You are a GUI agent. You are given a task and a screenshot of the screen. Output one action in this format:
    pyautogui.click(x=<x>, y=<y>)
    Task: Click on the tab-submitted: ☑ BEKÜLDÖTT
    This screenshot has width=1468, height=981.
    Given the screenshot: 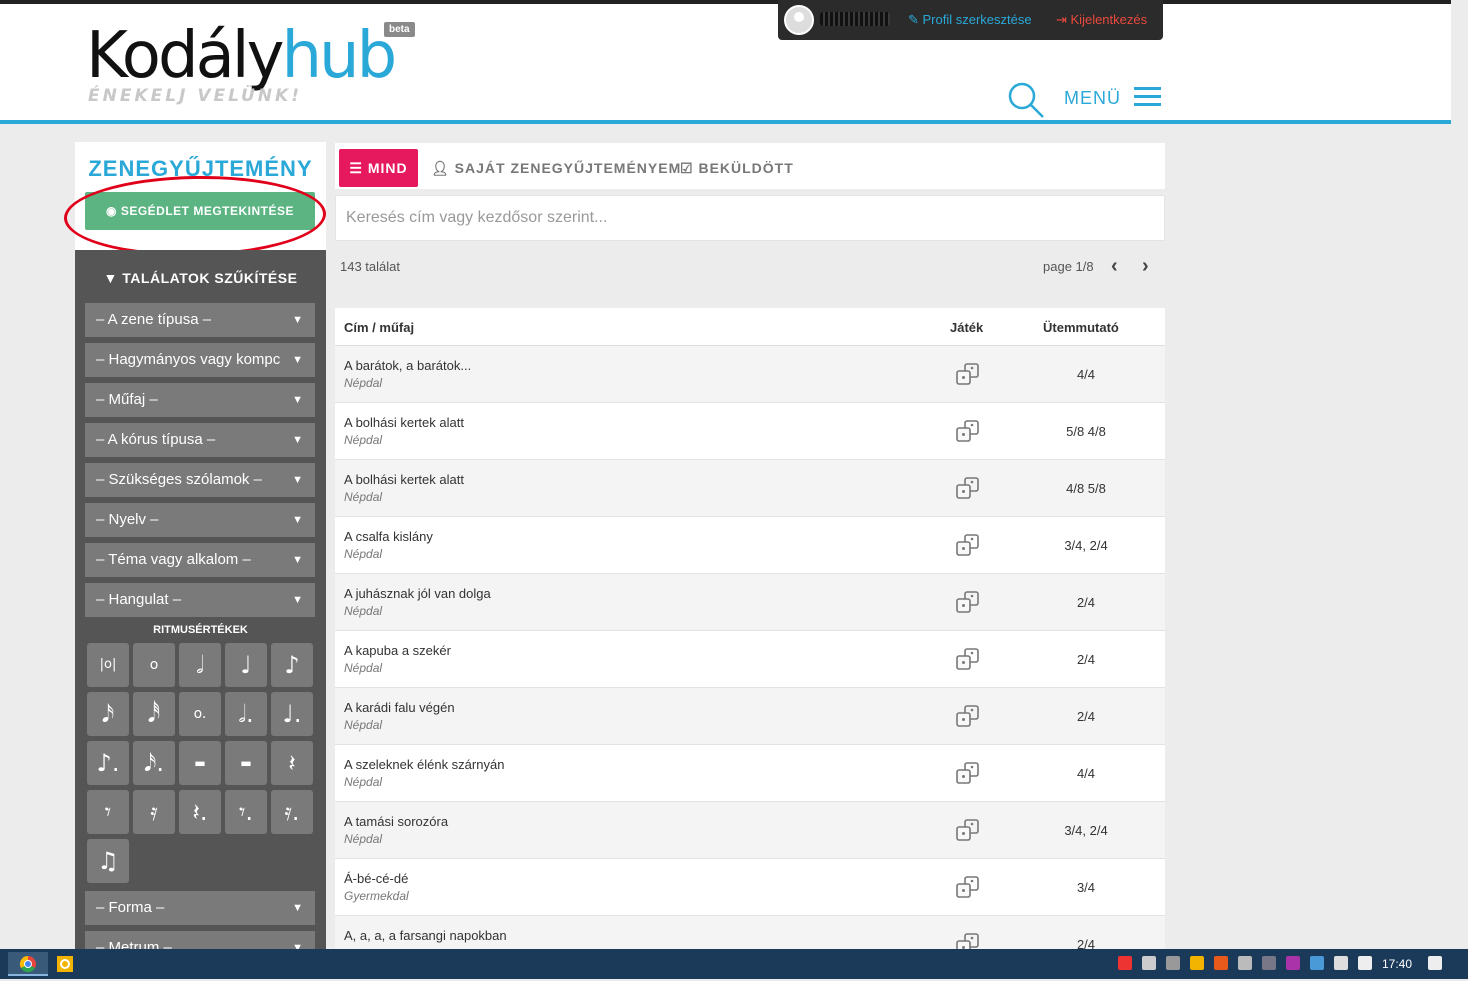 What is the action you would take?
    pyautogui.click(x=737, y=168)
    